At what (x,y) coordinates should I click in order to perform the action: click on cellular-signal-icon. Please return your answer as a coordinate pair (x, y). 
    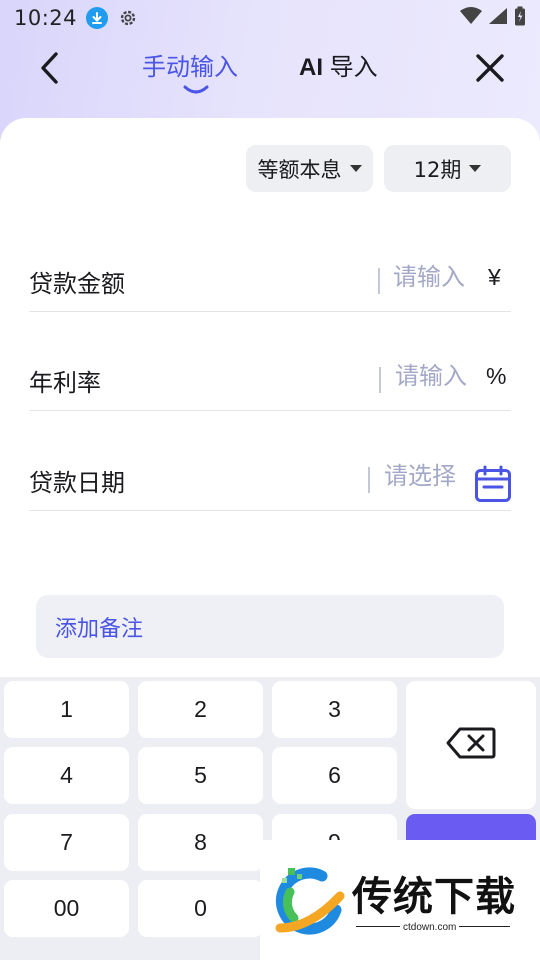
    Looking at the image, I should click on (498, 18).